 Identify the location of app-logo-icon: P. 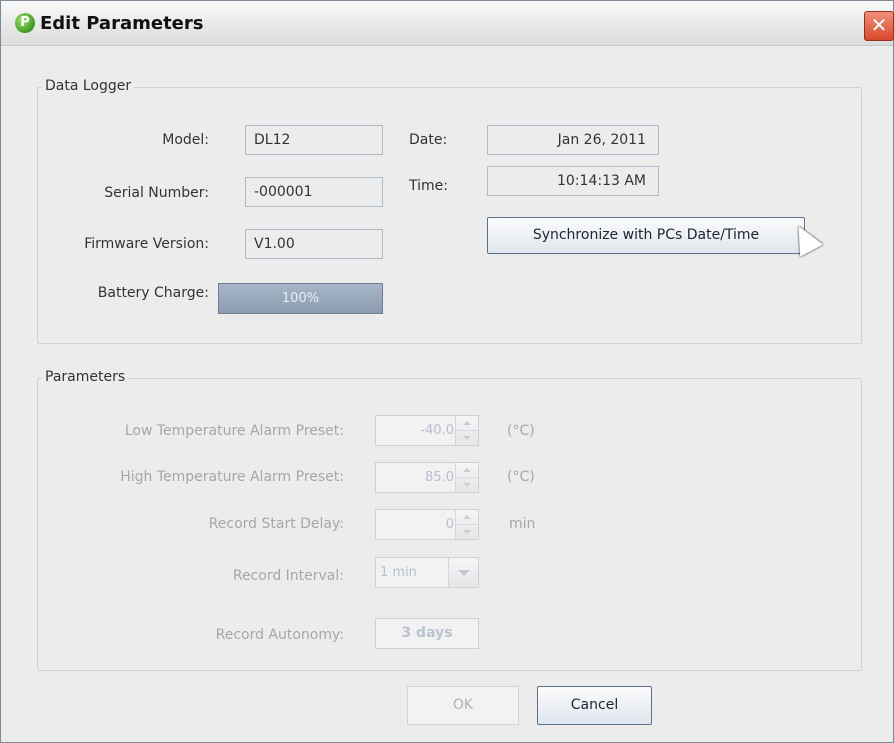
(25, 23).